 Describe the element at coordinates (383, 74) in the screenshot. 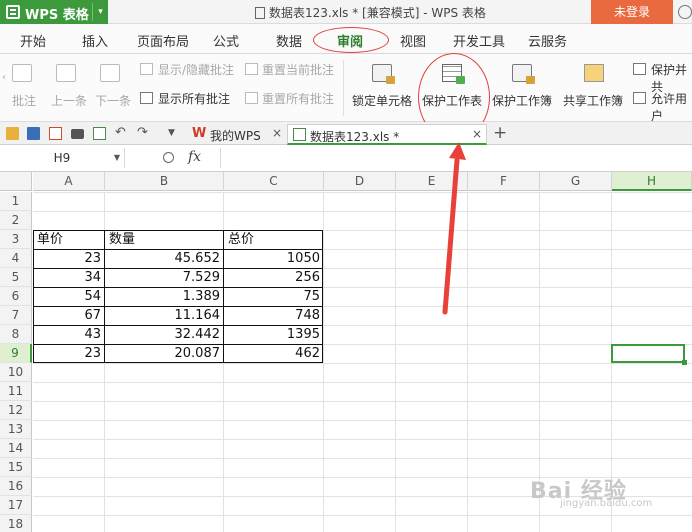

I see `lock-cell-icon` at that location.